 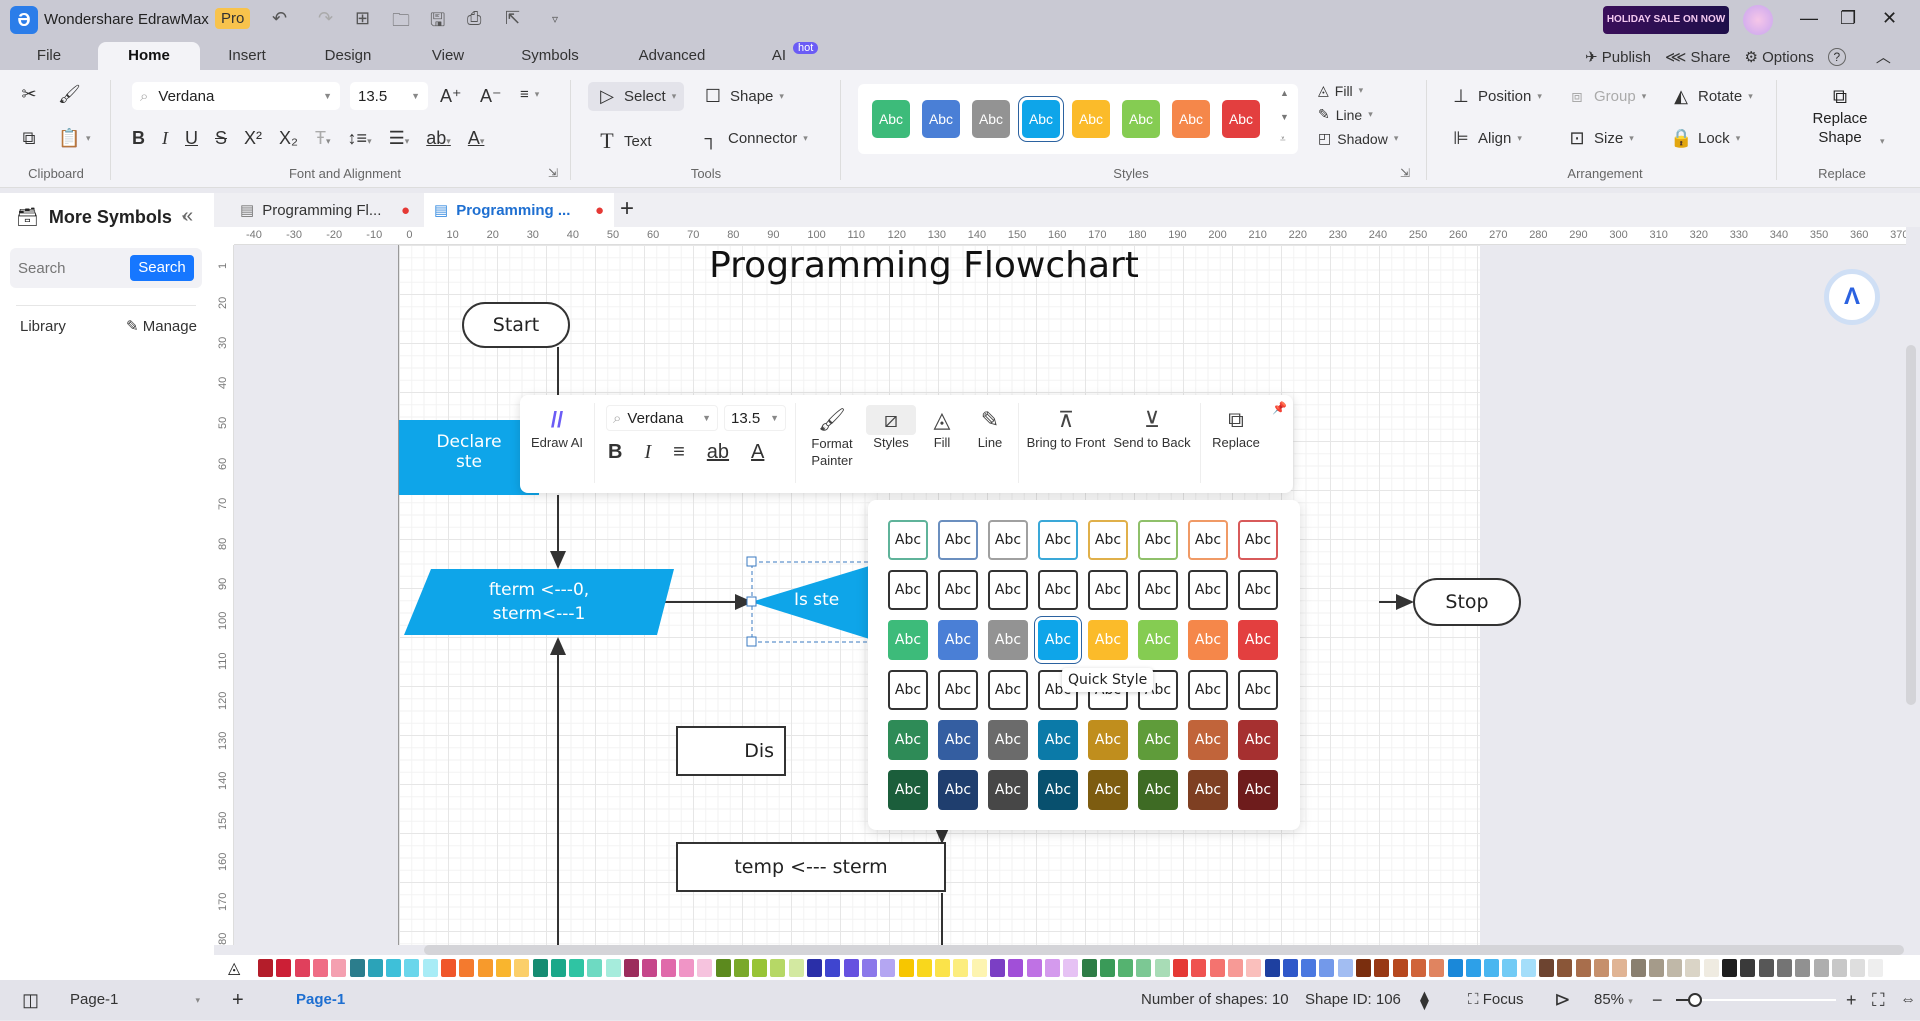 I want to click on zoom-slider, so click(x=1756, y=1000).